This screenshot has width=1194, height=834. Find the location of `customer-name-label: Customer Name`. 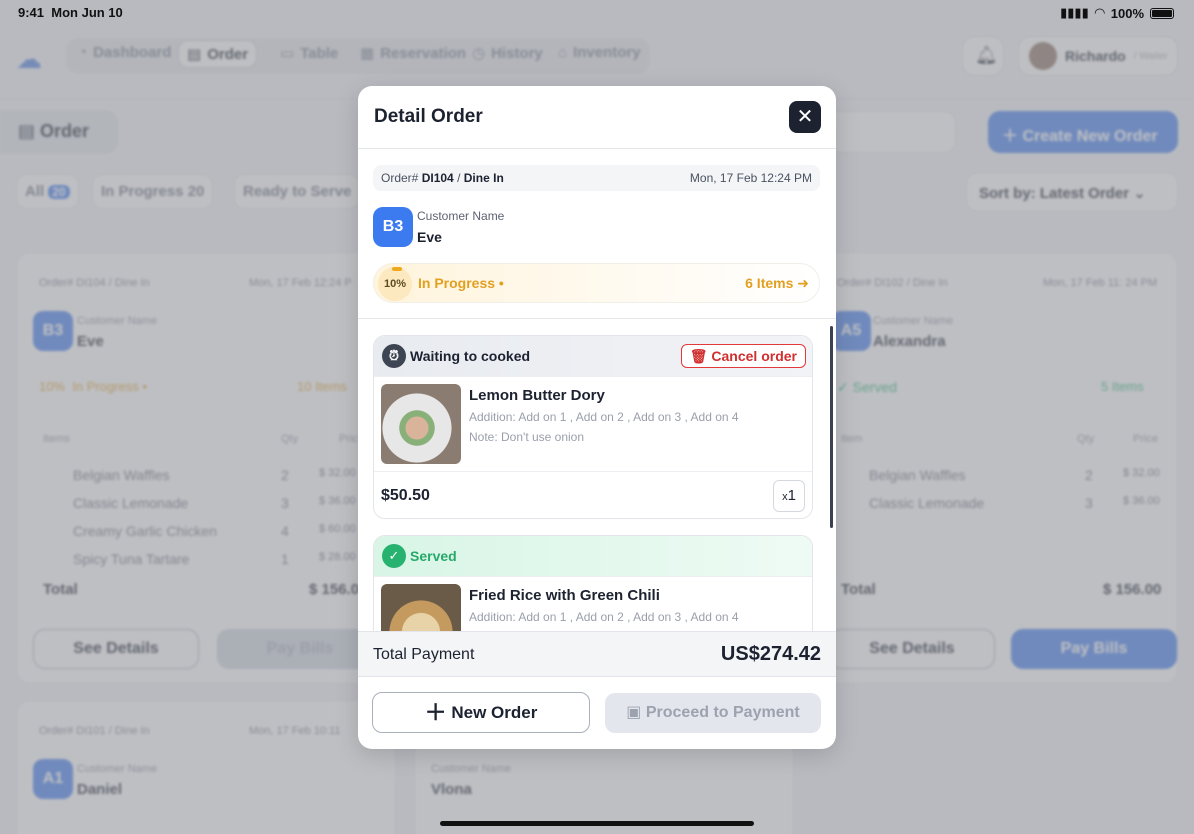

customer-name-label: Customer Name is located at coordinates (461, 216).